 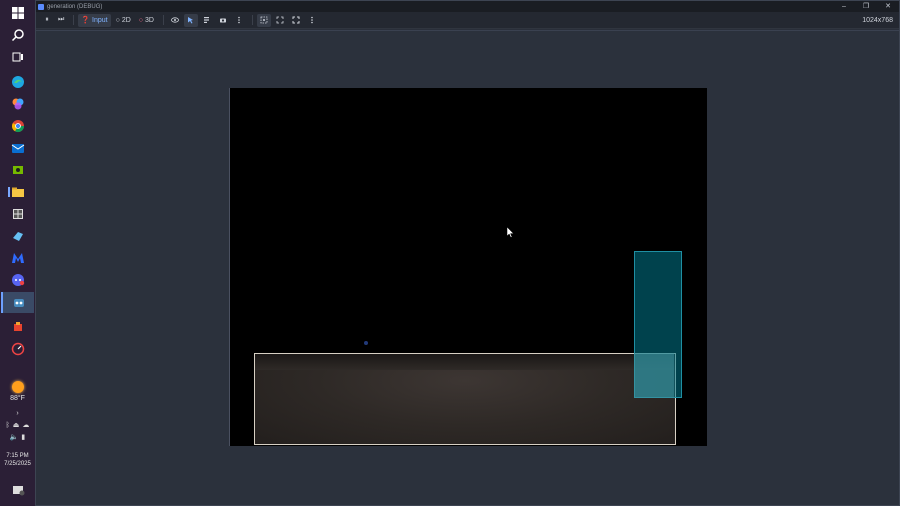 I want to click on clock-time: 7:15 PM, so click(x=17, y=456).